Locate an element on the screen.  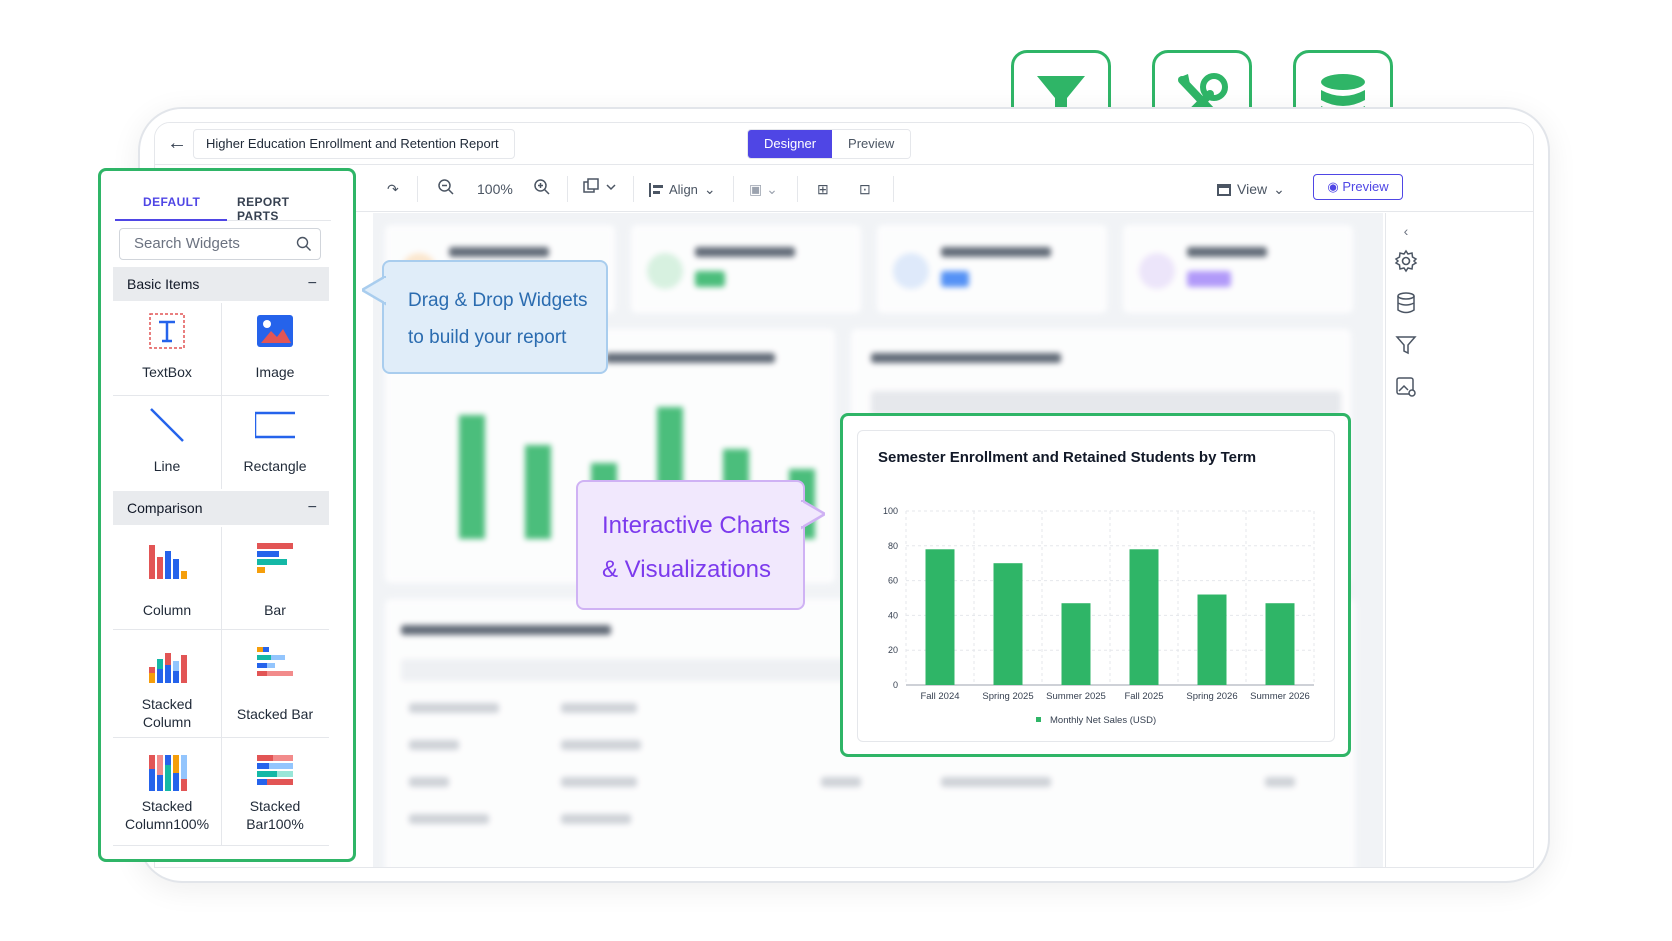
rectangle-icon is located at coordinates (275, 425).